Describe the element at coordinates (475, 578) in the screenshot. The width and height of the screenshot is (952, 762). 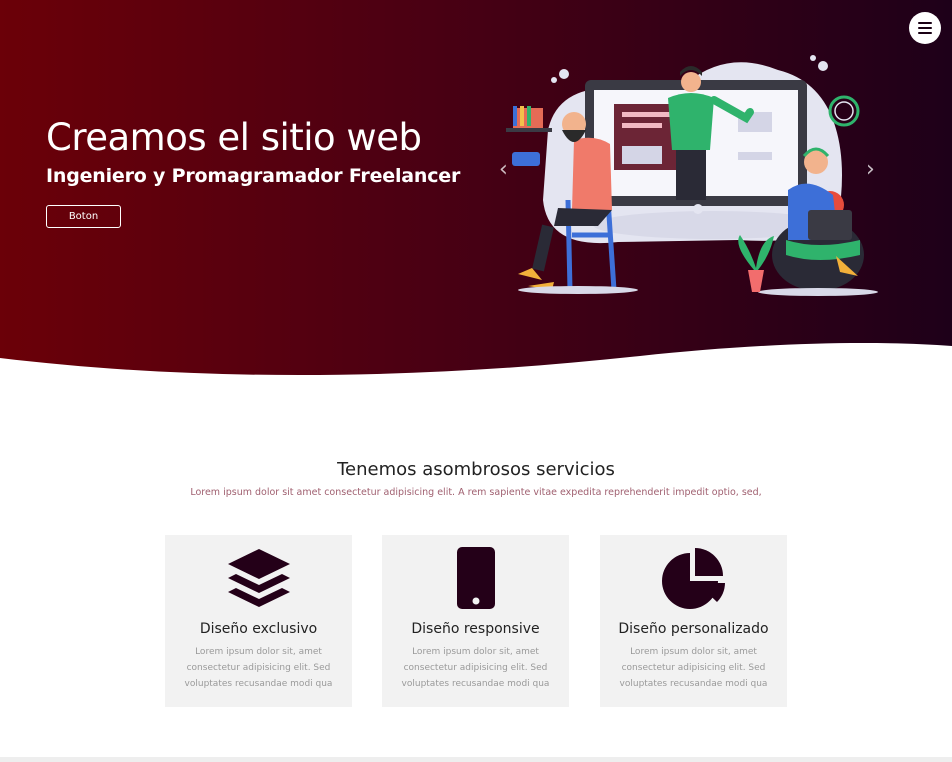
I see `mobile-phone-icon` at that location.